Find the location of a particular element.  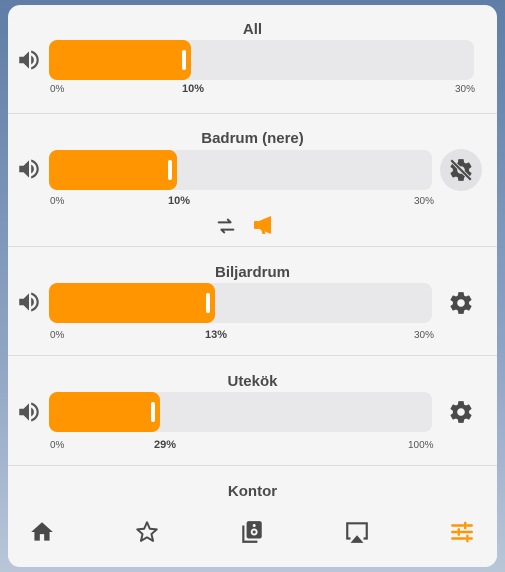

bottom-tab-bar is located at coordinates (252, 533).